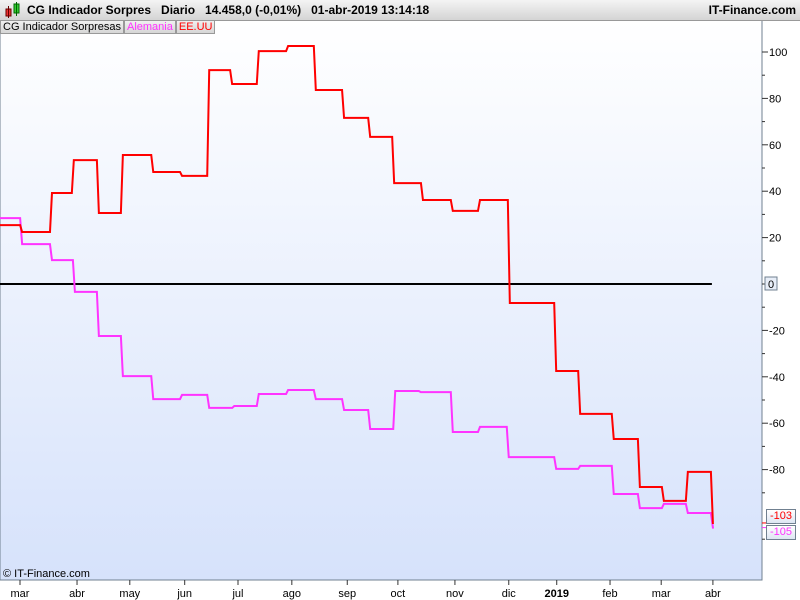  Describe the element at coordinates (184, 594) in the screenshot. I see `x-tick-label: jun` at that location.